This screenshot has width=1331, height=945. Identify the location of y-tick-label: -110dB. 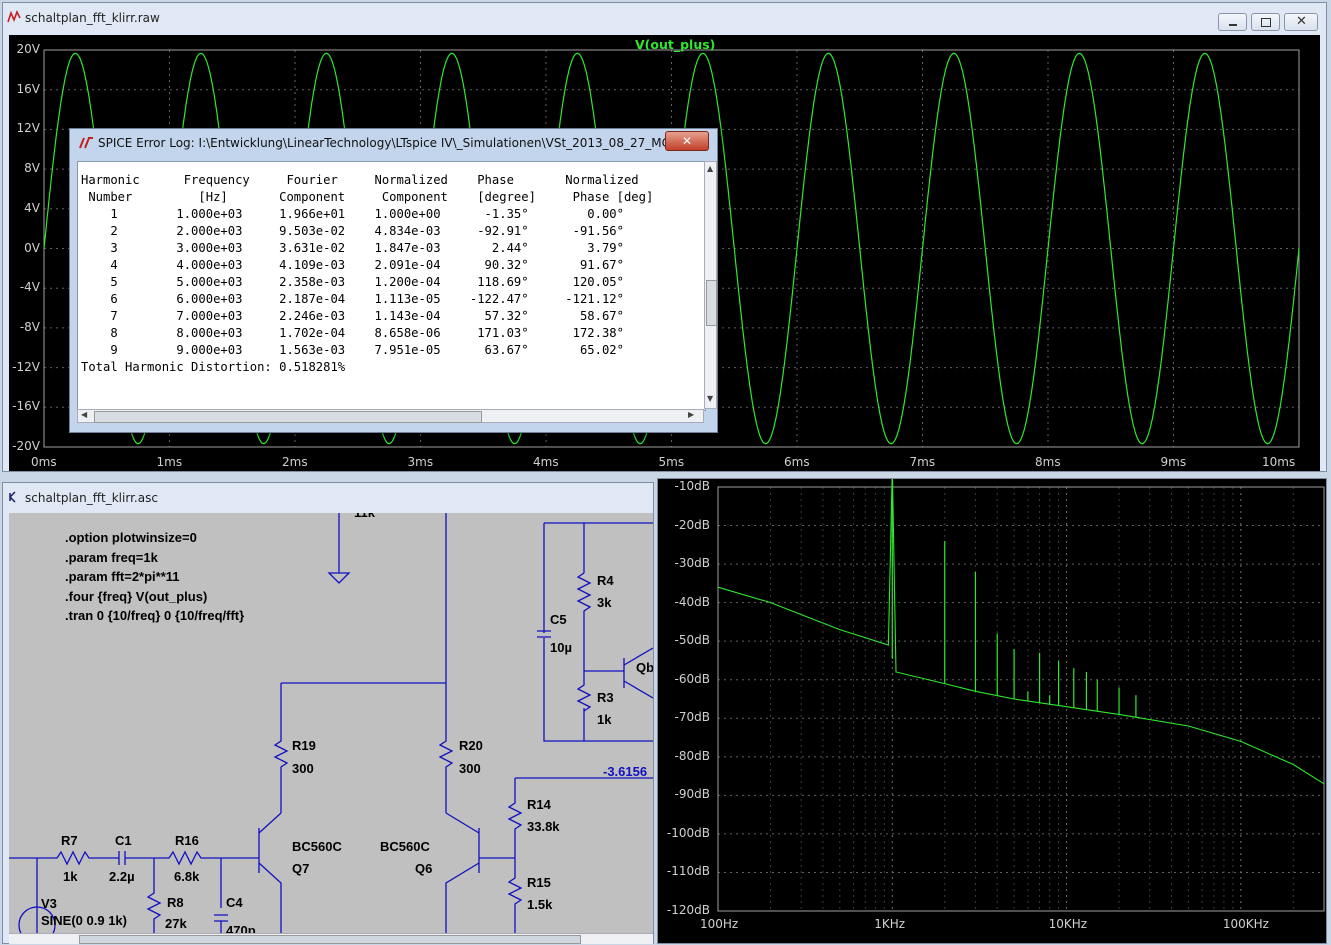
(688, 871).